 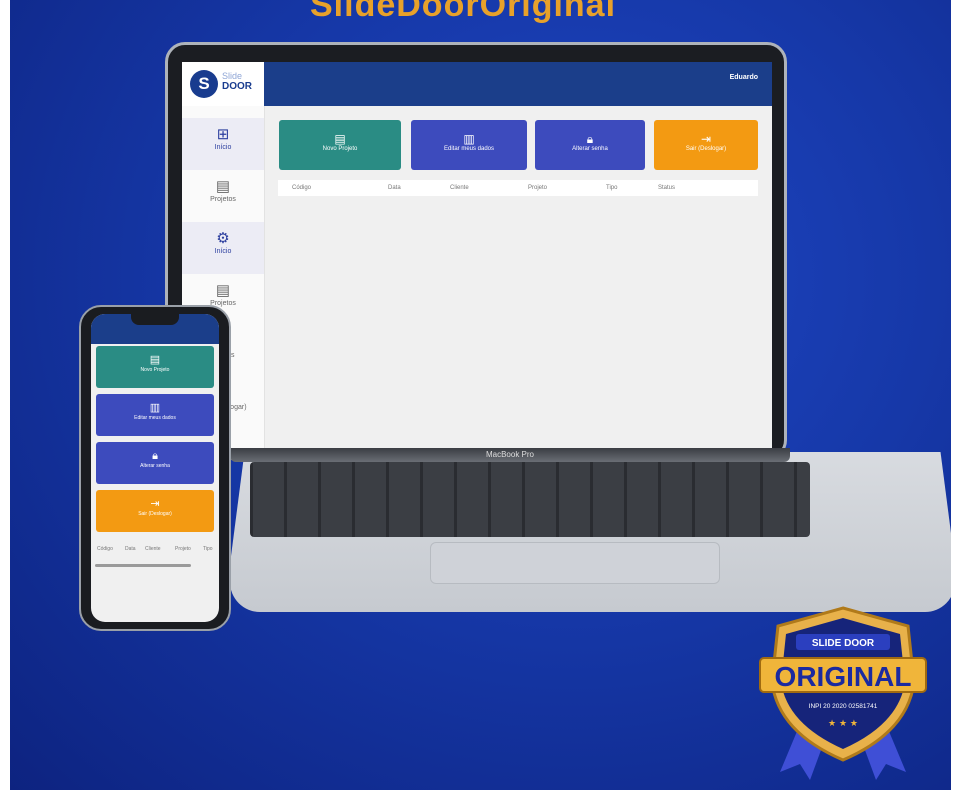 I want to click on phone-edit-data-button: ▥ Editar meus dados, so click(x=155, y=415).